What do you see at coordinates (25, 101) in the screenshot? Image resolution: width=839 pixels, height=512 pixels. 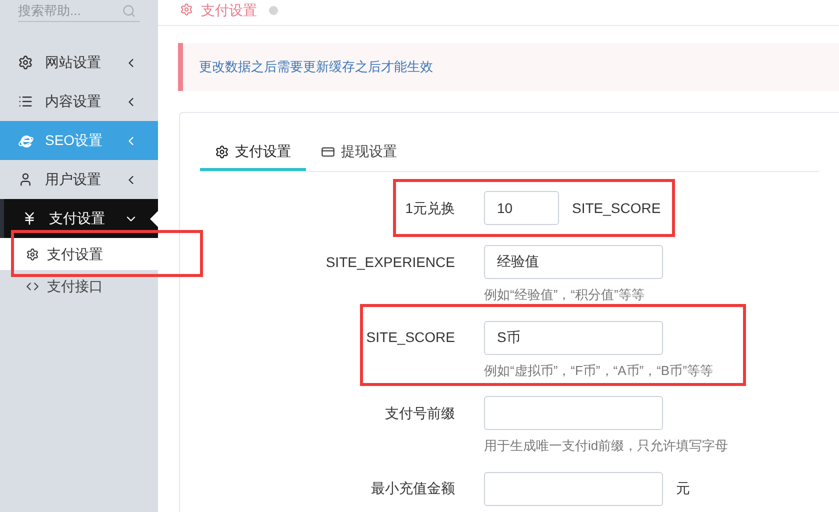 I see `menu-icon` at bounding box center [25, 101].